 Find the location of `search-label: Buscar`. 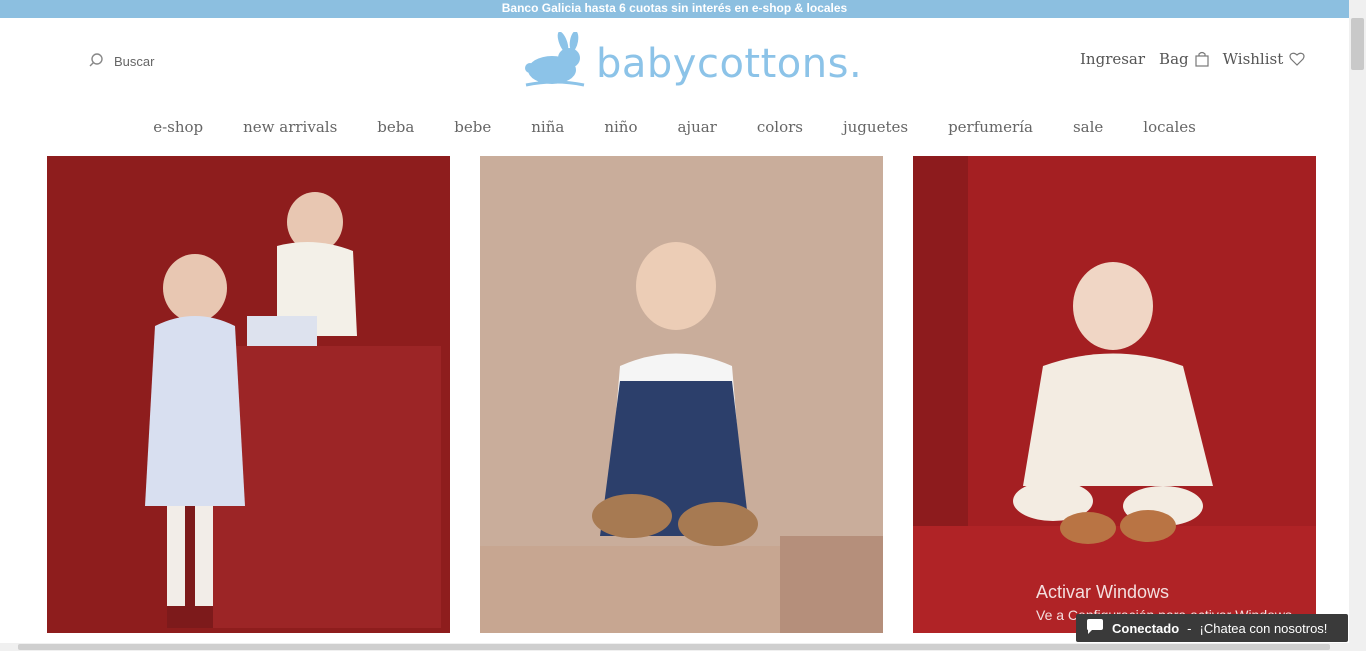

search-label: Buscar is located at coordinates (134, 61).